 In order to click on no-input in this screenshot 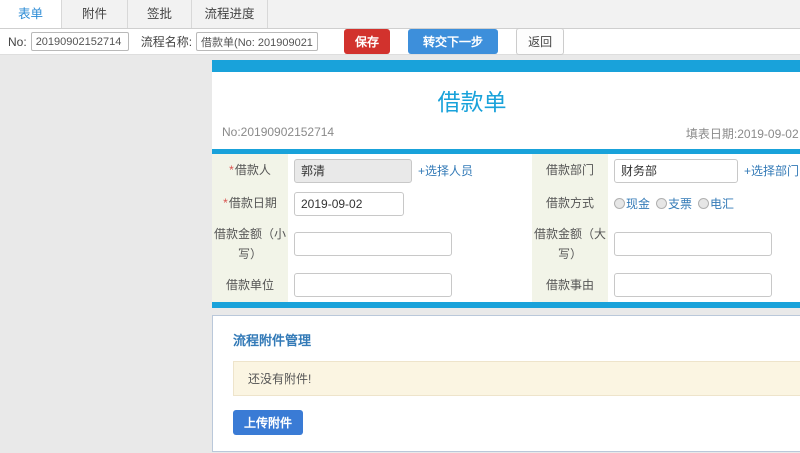, I will do `click(79, 41)`.